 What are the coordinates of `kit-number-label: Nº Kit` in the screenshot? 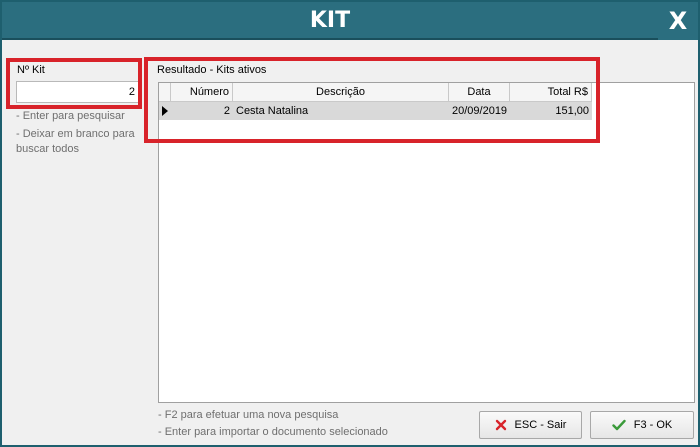 It's located at (31, 70).